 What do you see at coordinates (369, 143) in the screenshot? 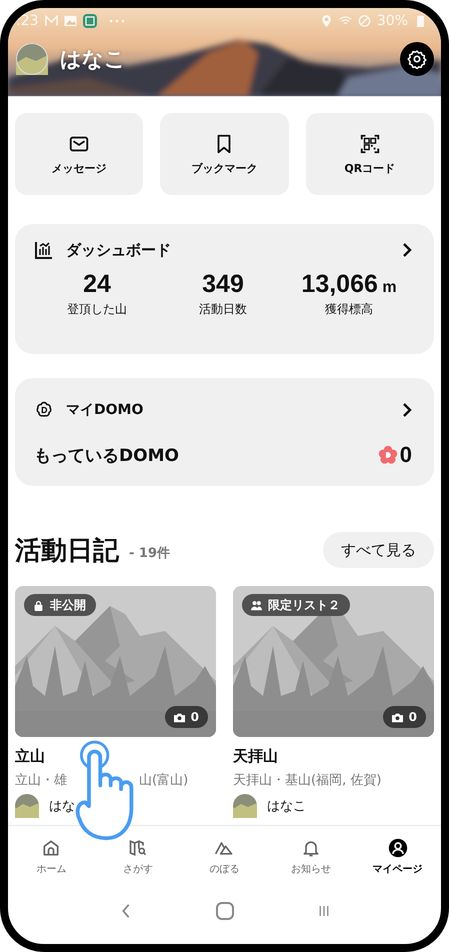
I see `qr-code-icon` at bounding box center [369, 143].